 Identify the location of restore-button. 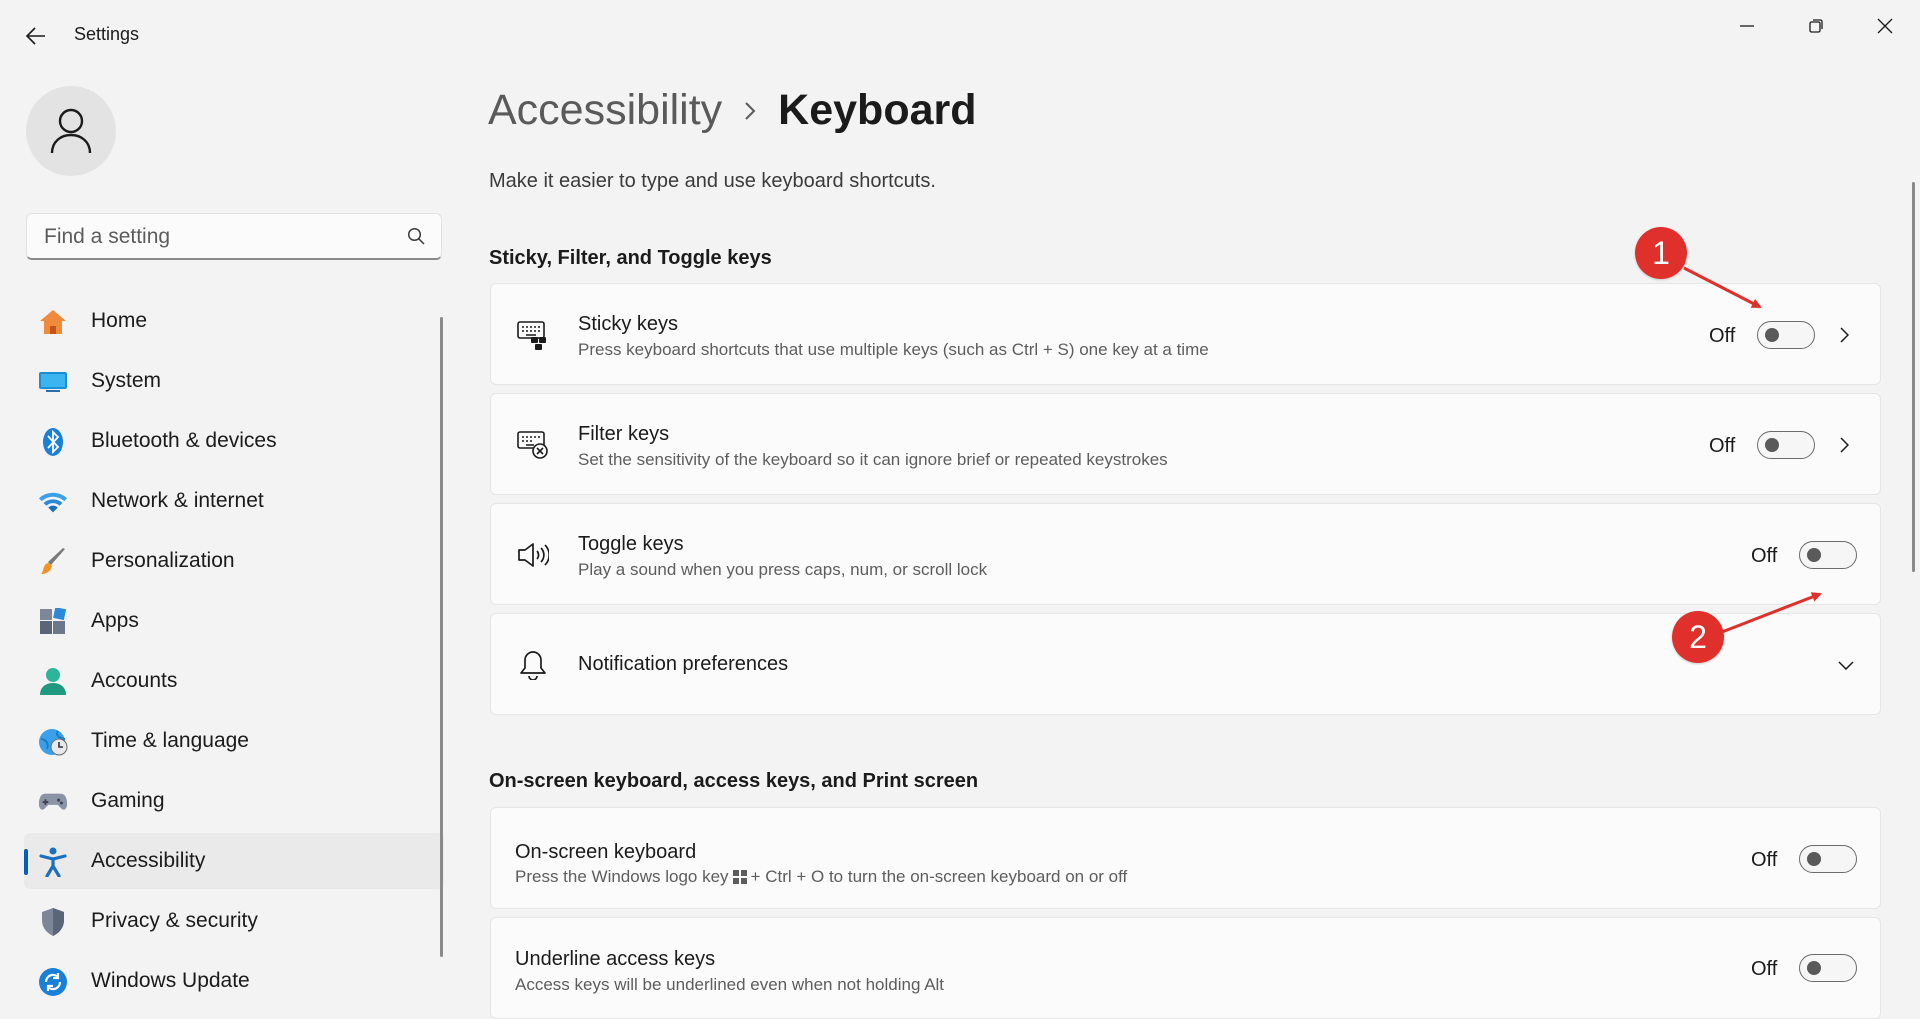
(1816, 26).